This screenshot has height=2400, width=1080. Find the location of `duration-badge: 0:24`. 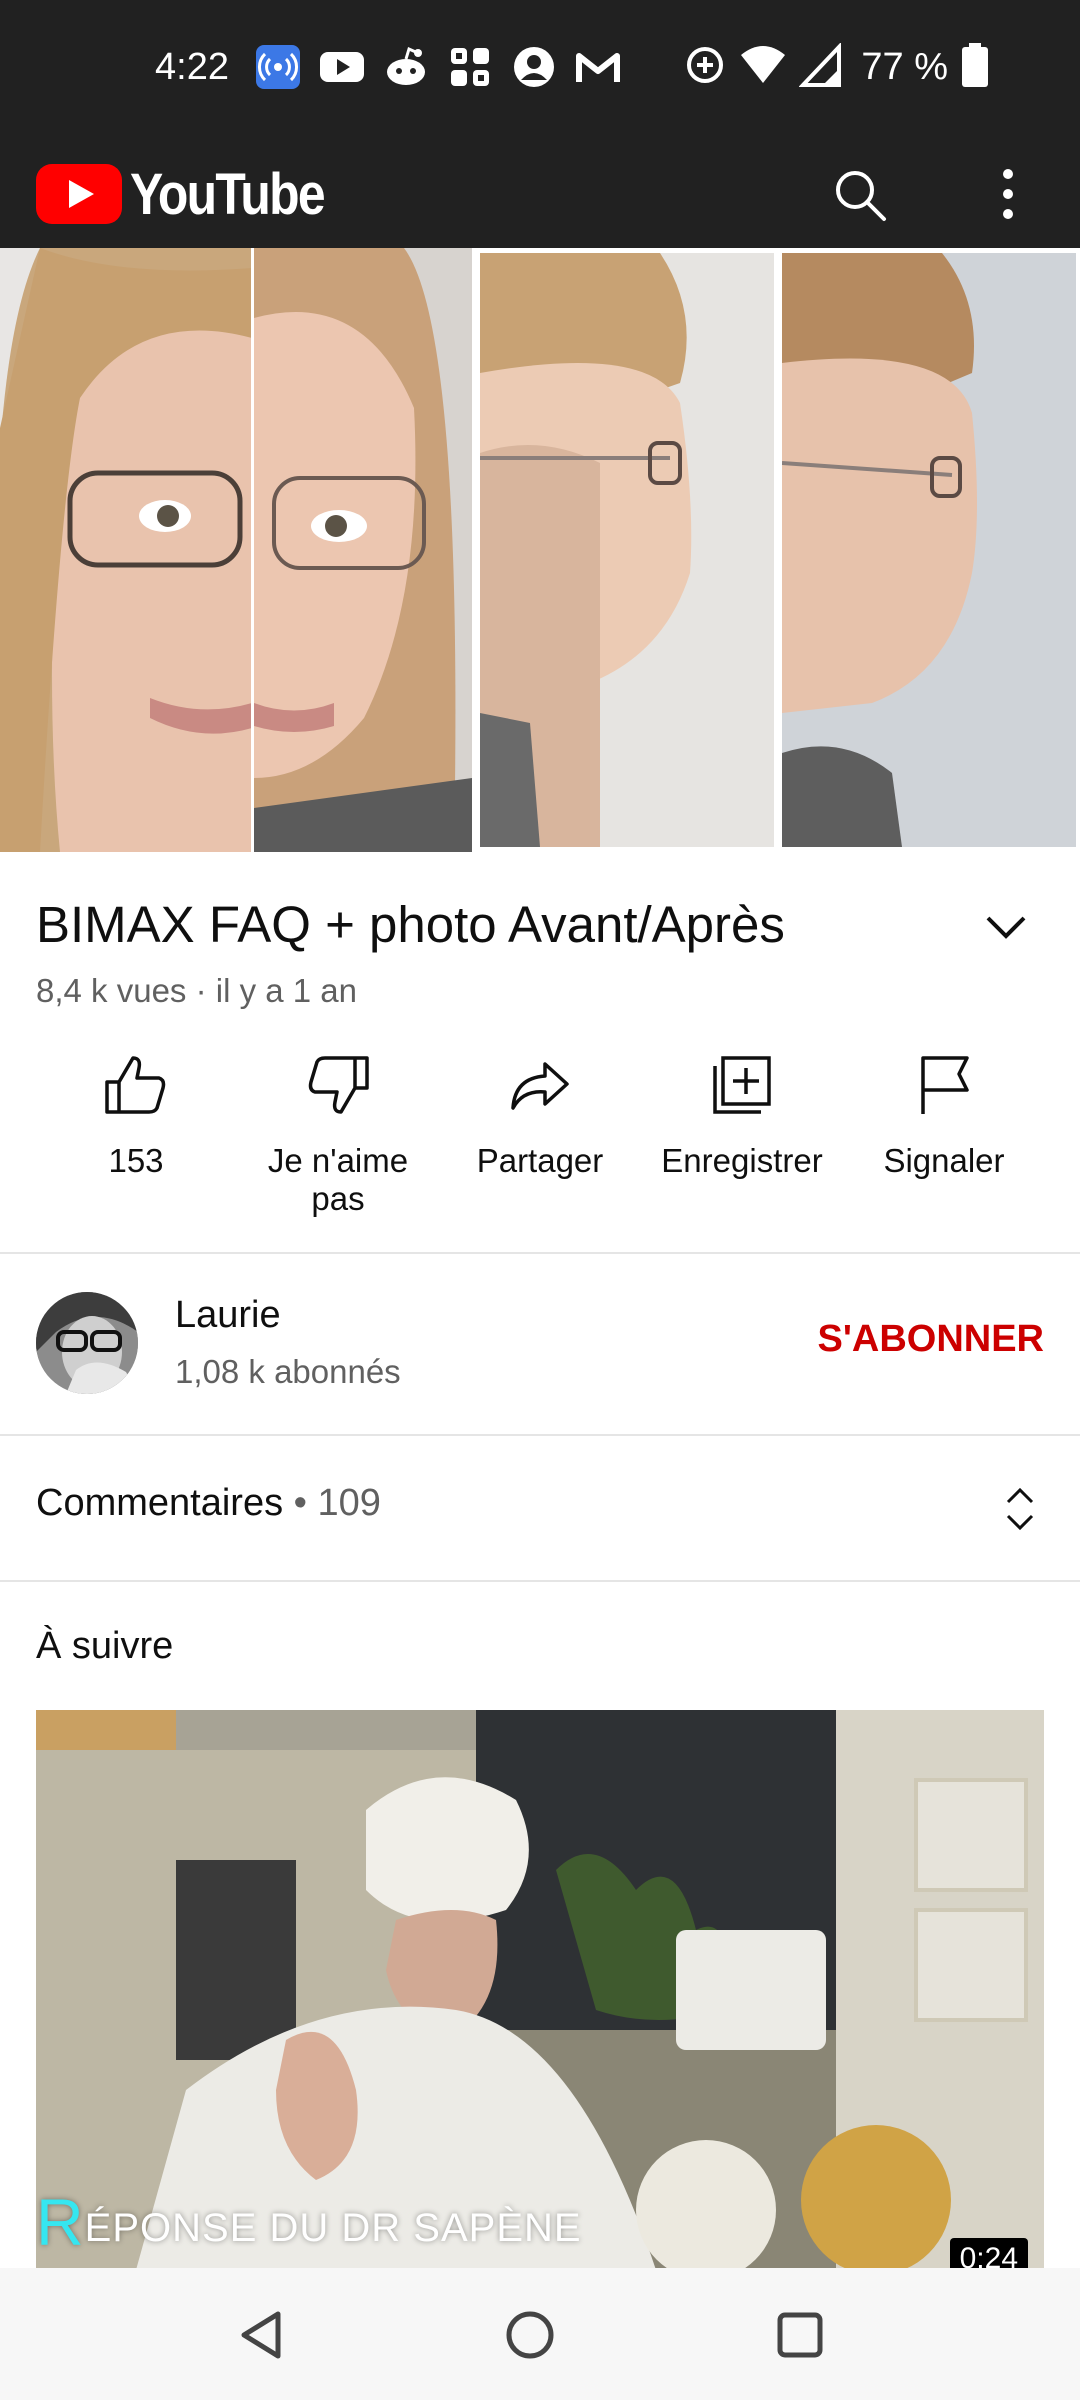

duration-badge: 0:24 is located at coordinates (988, 2254).